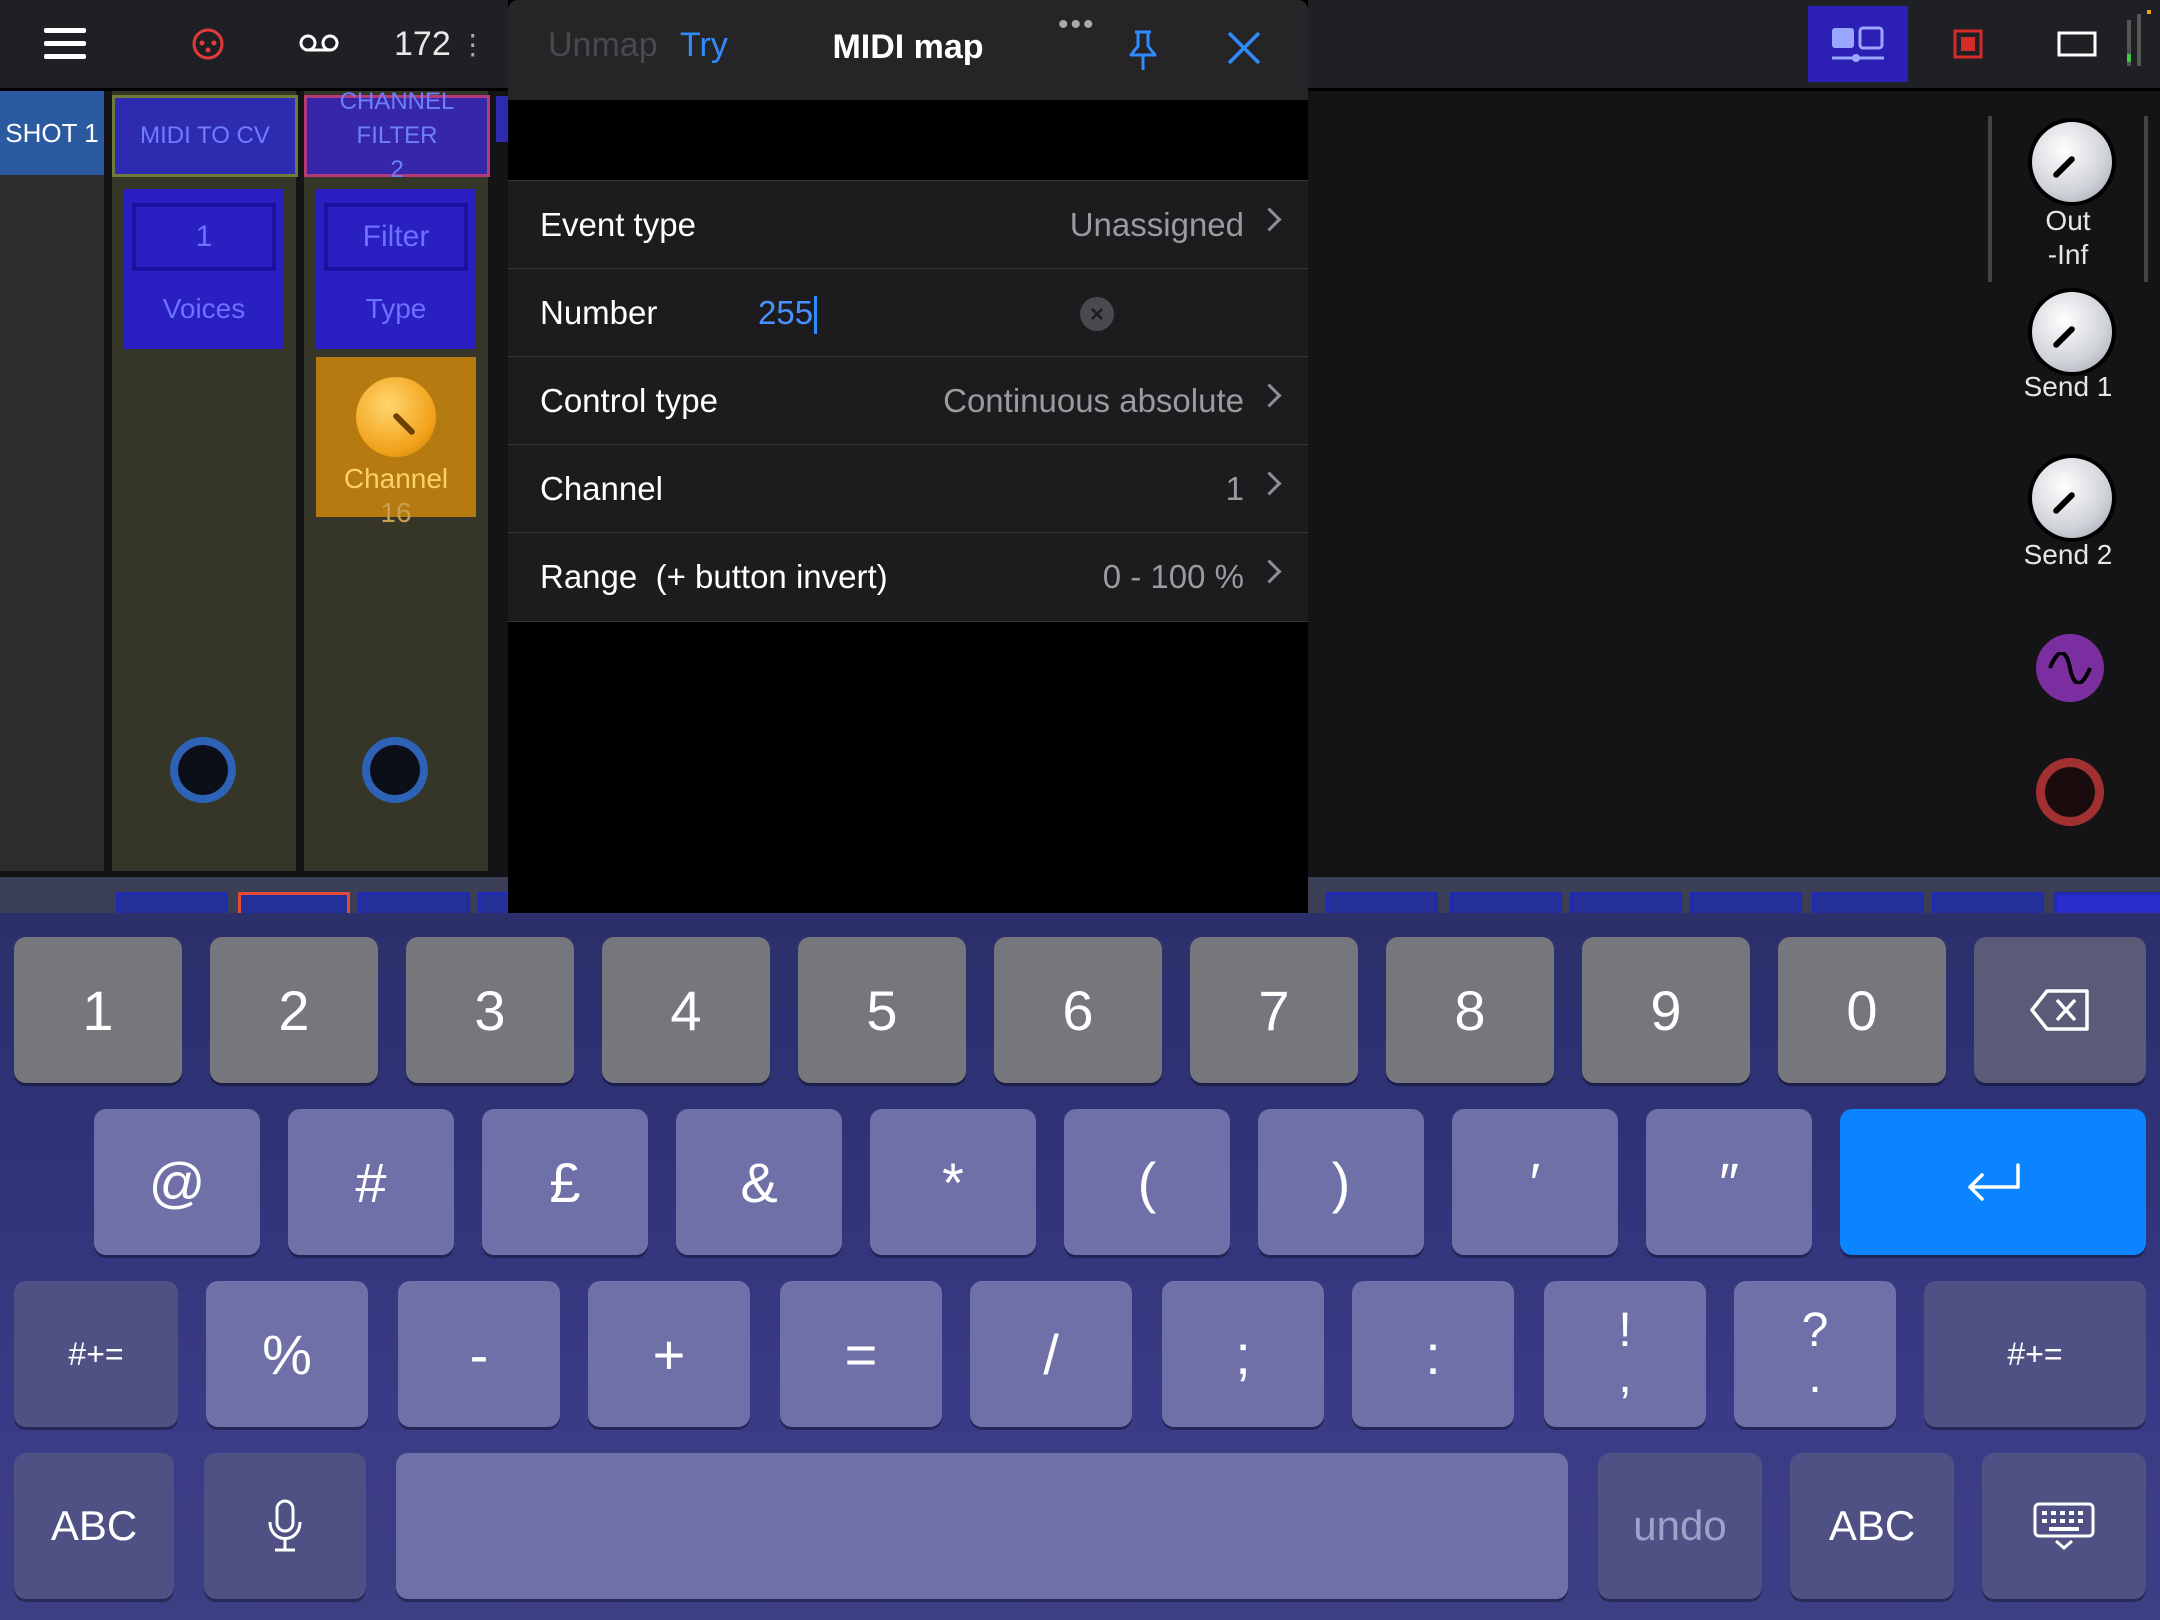  I want to click on key-exclaim-comma: !,, so click(1625, 1354).